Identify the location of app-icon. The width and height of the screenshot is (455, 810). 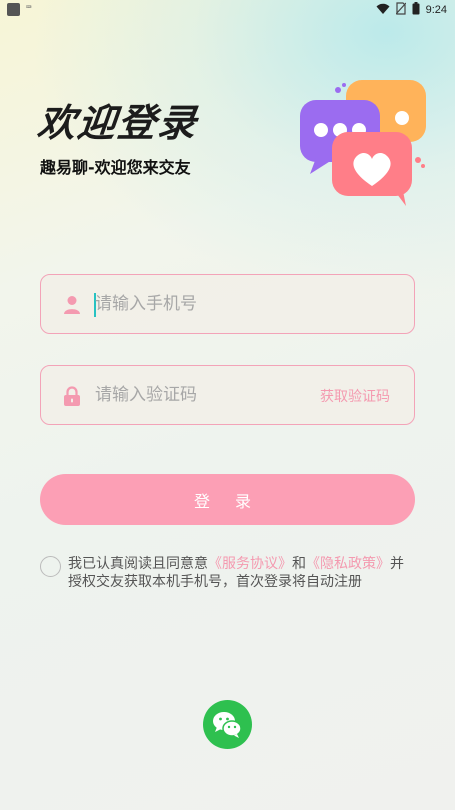
(13, 9).